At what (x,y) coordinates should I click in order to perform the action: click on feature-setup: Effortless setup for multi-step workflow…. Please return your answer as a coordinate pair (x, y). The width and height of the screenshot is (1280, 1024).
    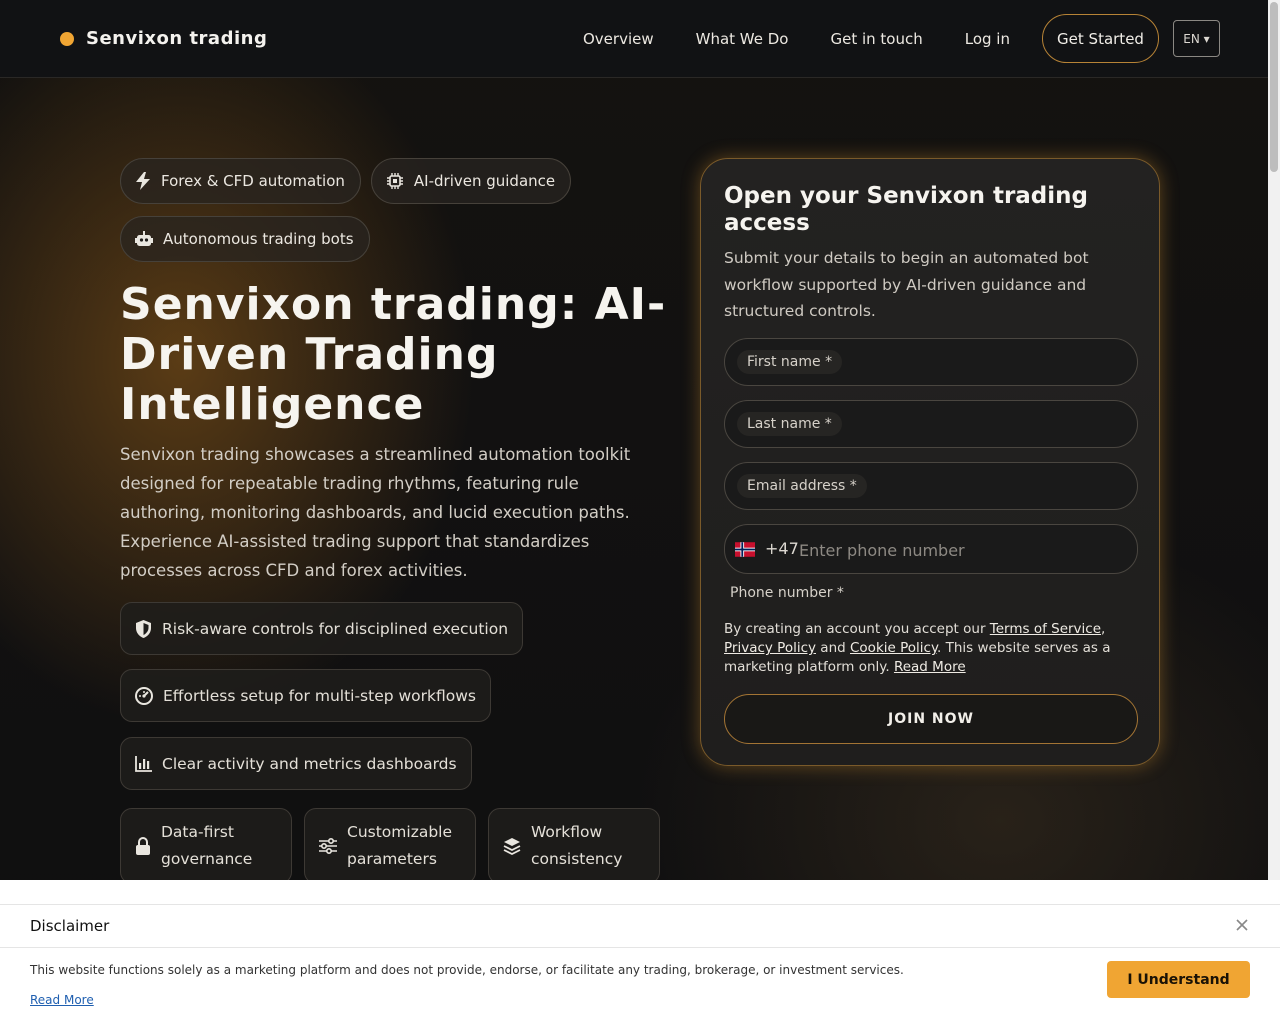
    Looking at the image, I should click on (306, 695).